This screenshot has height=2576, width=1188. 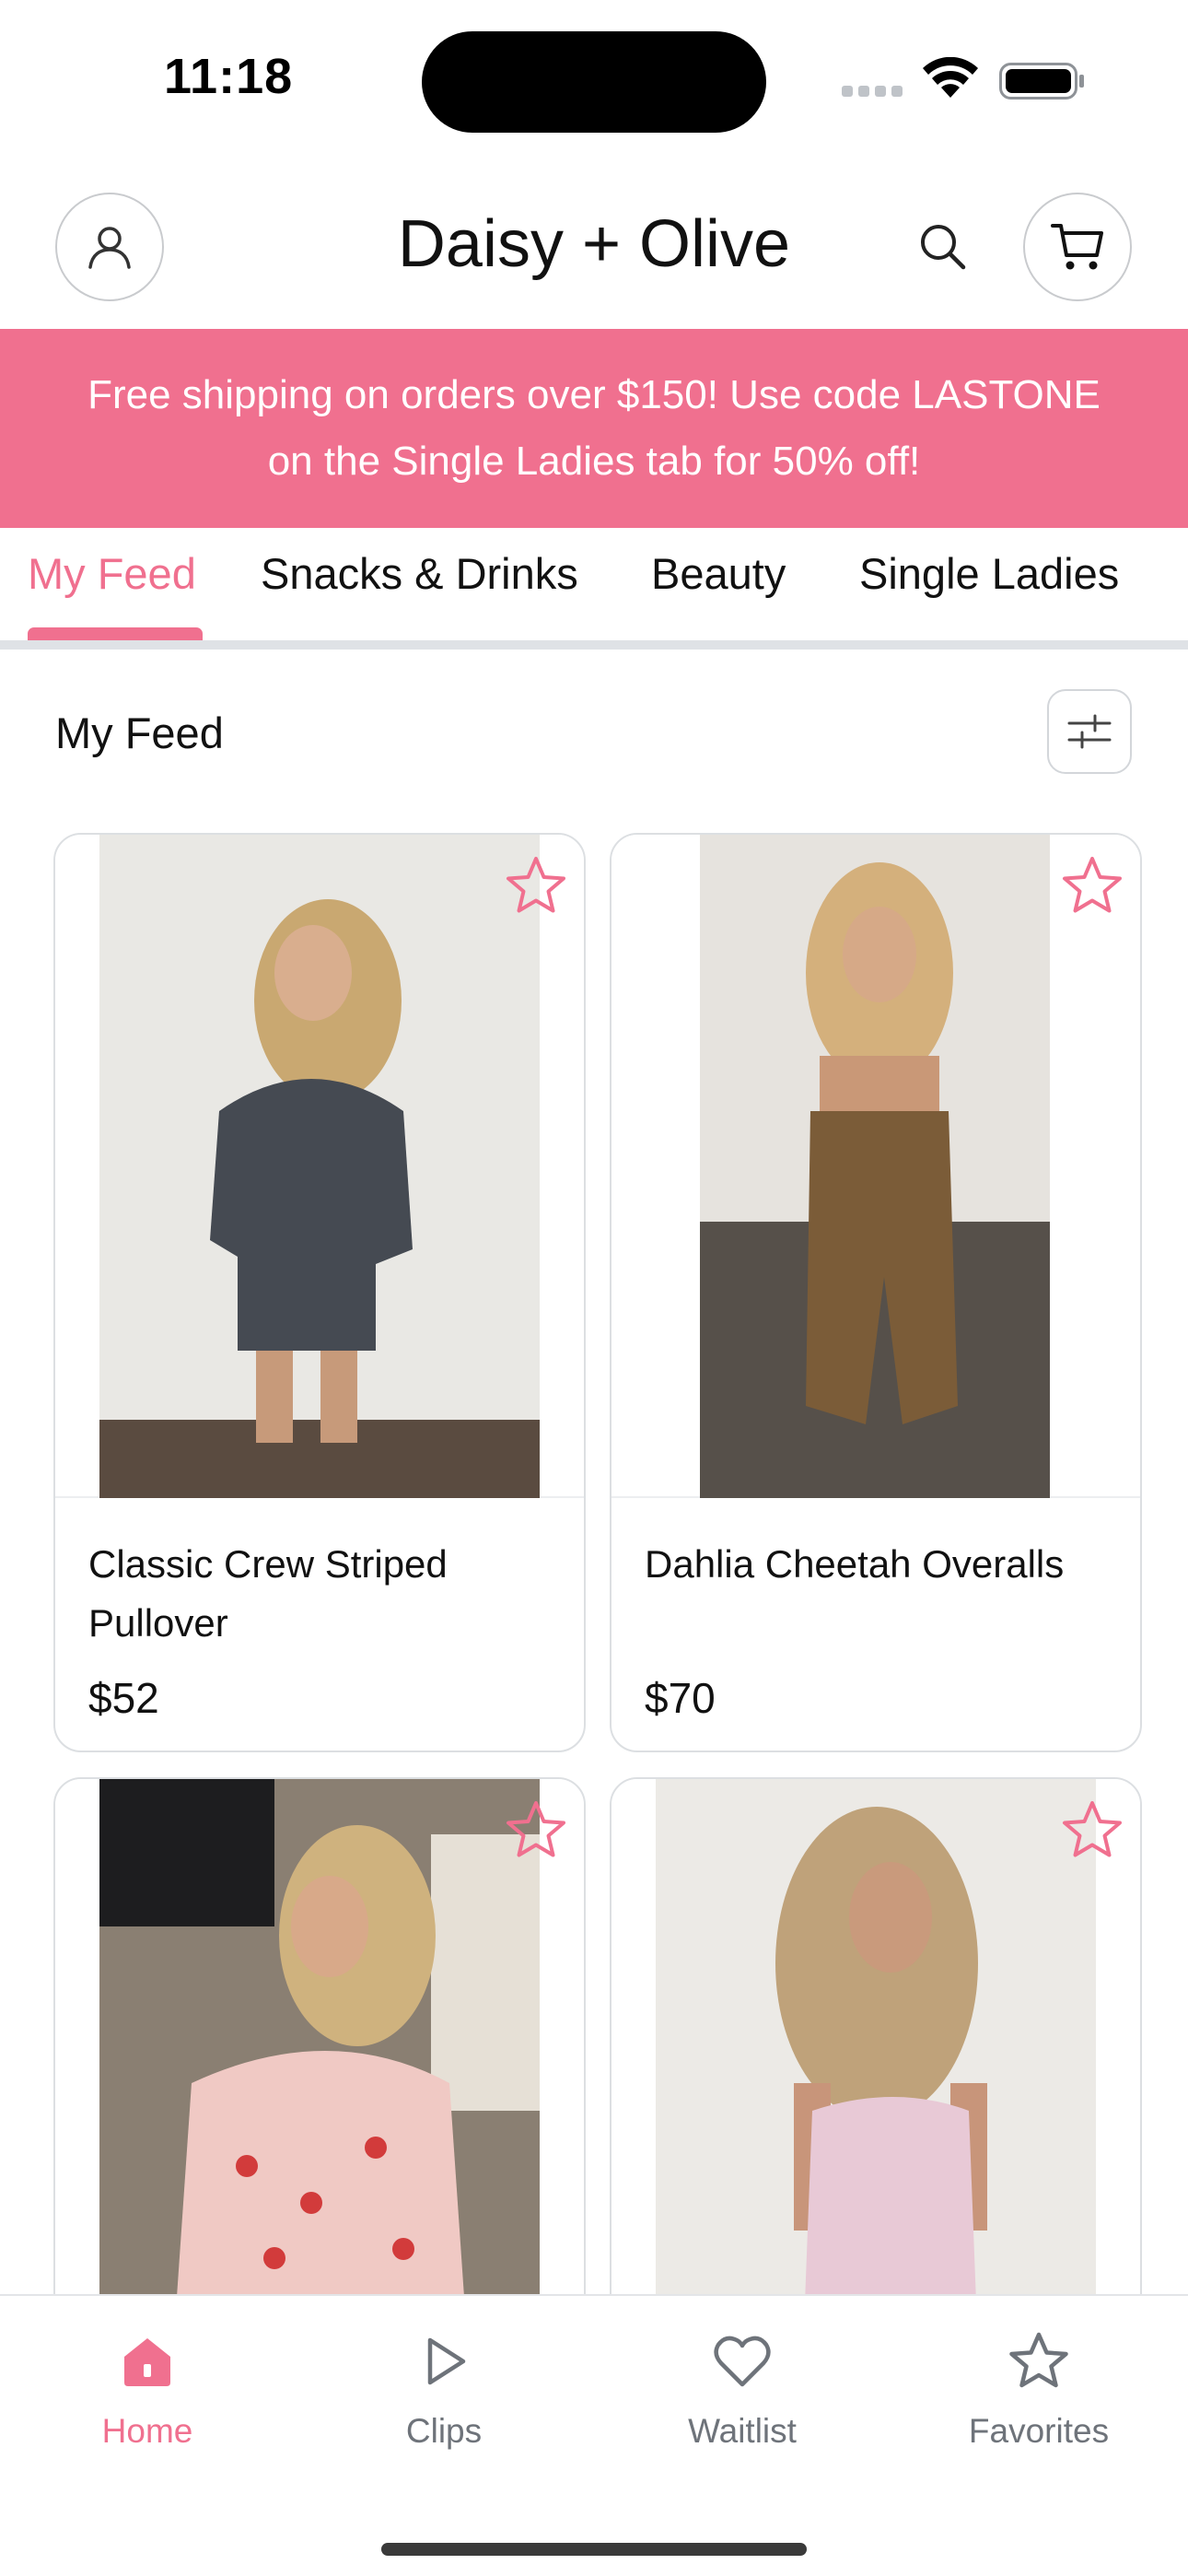 I want to click on nav-favorites: Favorites, so click(x=1038, y=2390).